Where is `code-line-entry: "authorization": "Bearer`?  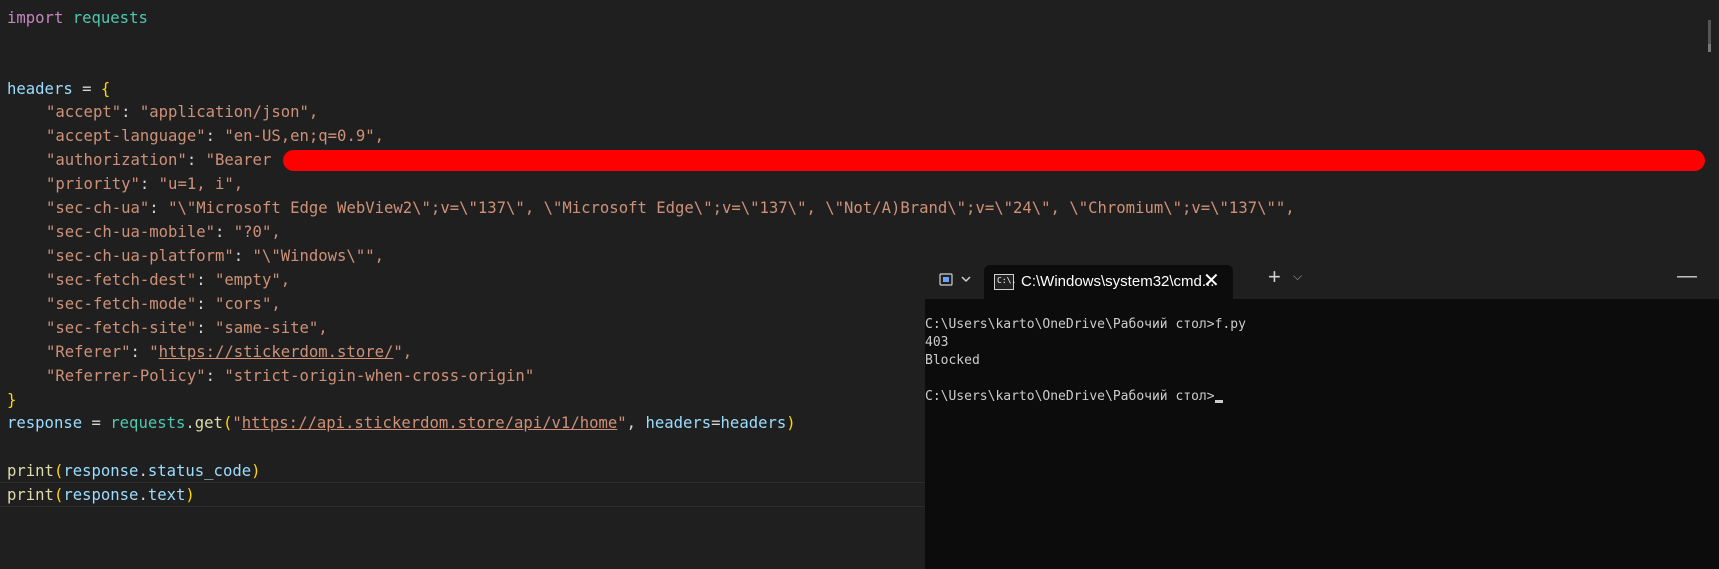 code-line-entry: "authorization": "Bearer is located at coordinates (139, 160).